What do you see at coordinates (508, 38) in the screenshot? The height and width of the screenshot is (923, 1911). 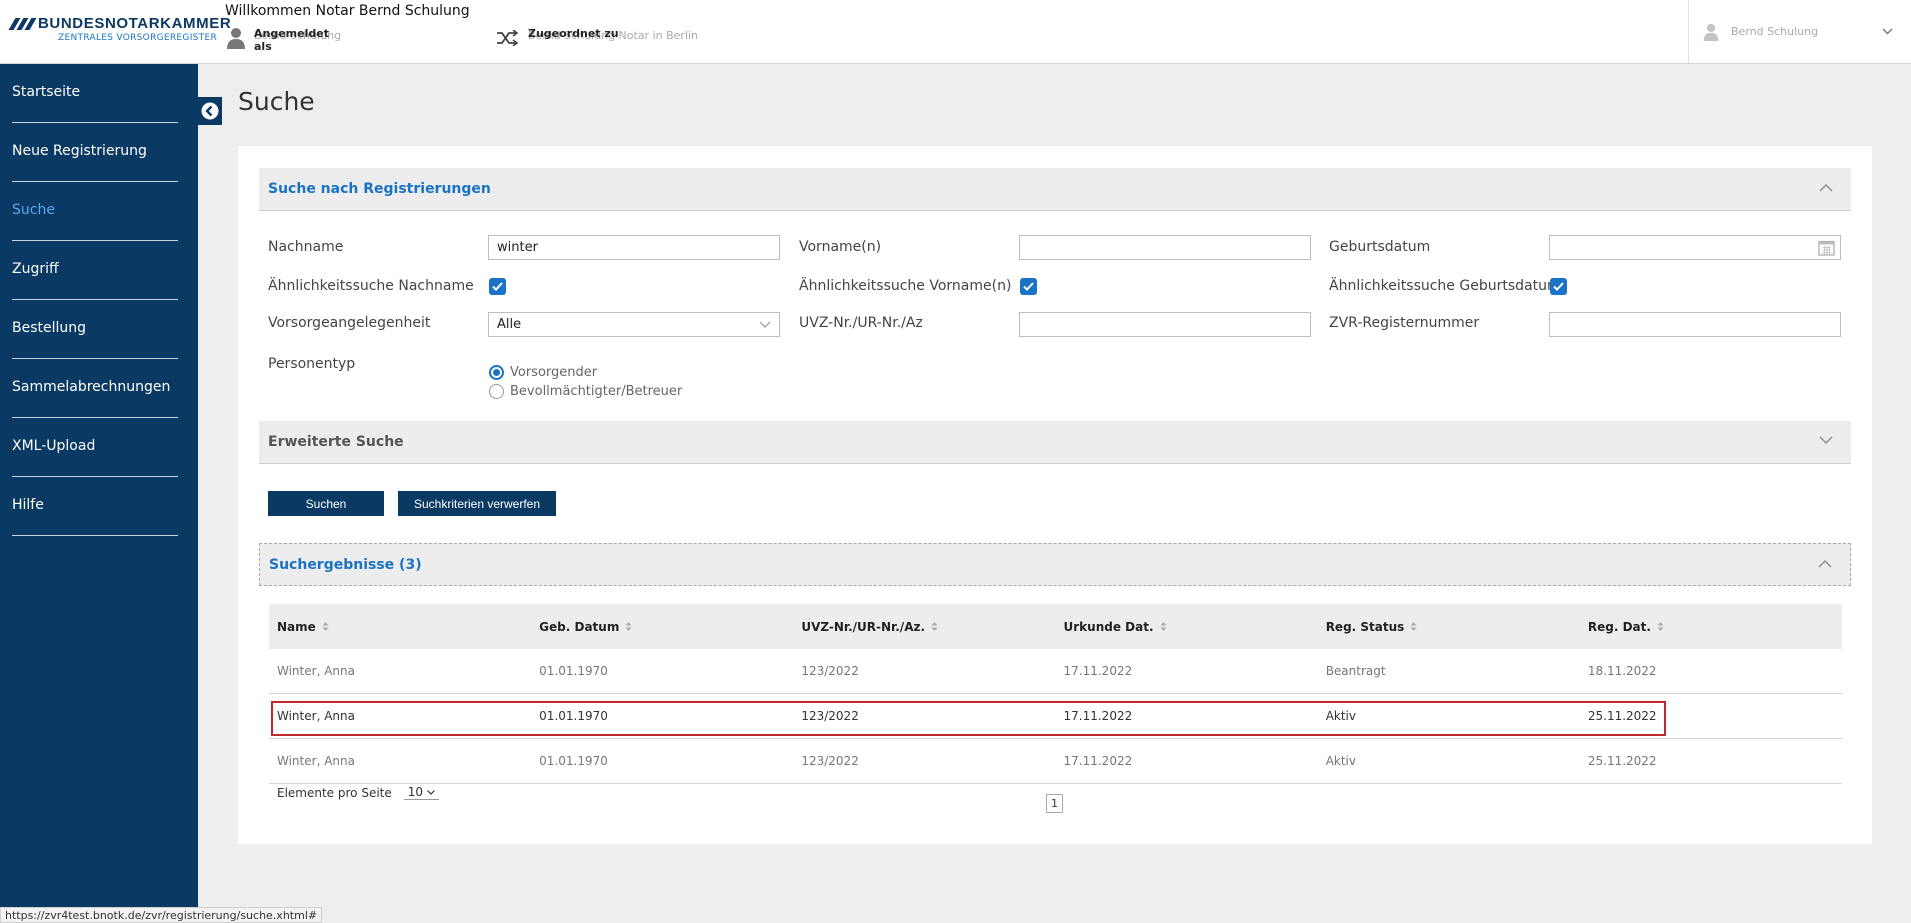 I see `shuffle-icon` at bounding box center [508, 38].